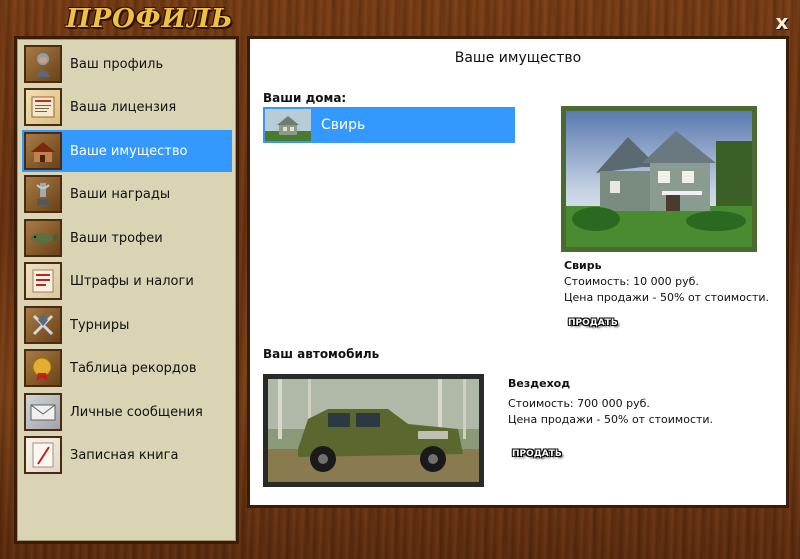 Image resolution: width=800 pixels, height=559 pixels. Describe the element at coordinates (117, 64) in the screenshot. I see `sidebar-item-label: Ваш профиль` at that location.